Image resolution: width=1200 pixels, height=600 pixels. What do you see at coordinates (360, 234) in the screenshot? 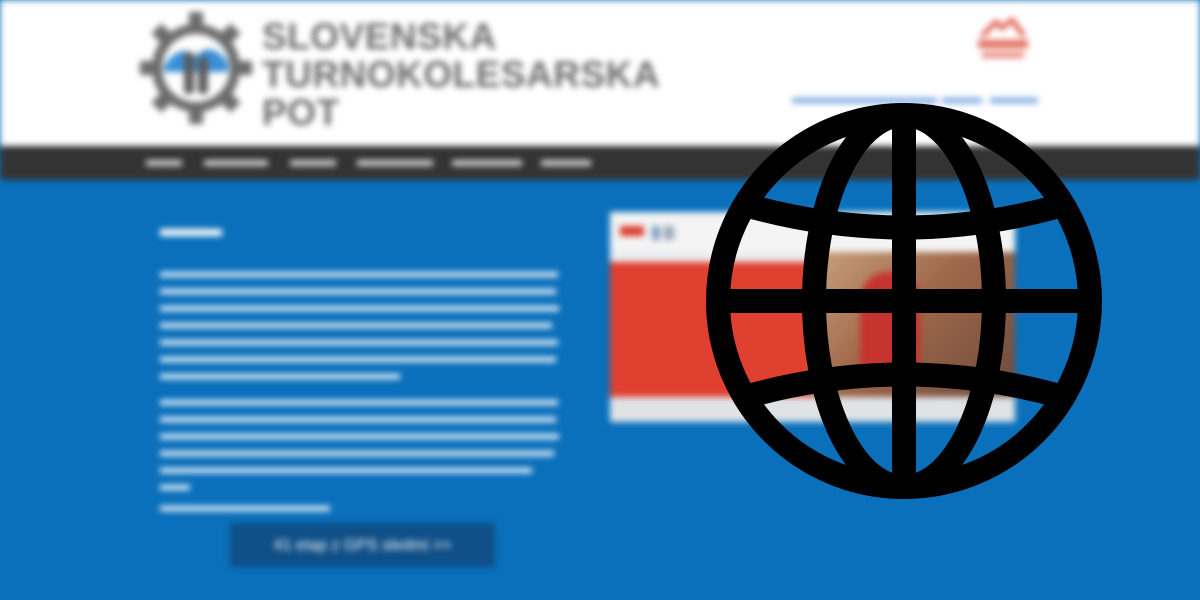
I see `intro-heading` at bounding box center [360, 234].